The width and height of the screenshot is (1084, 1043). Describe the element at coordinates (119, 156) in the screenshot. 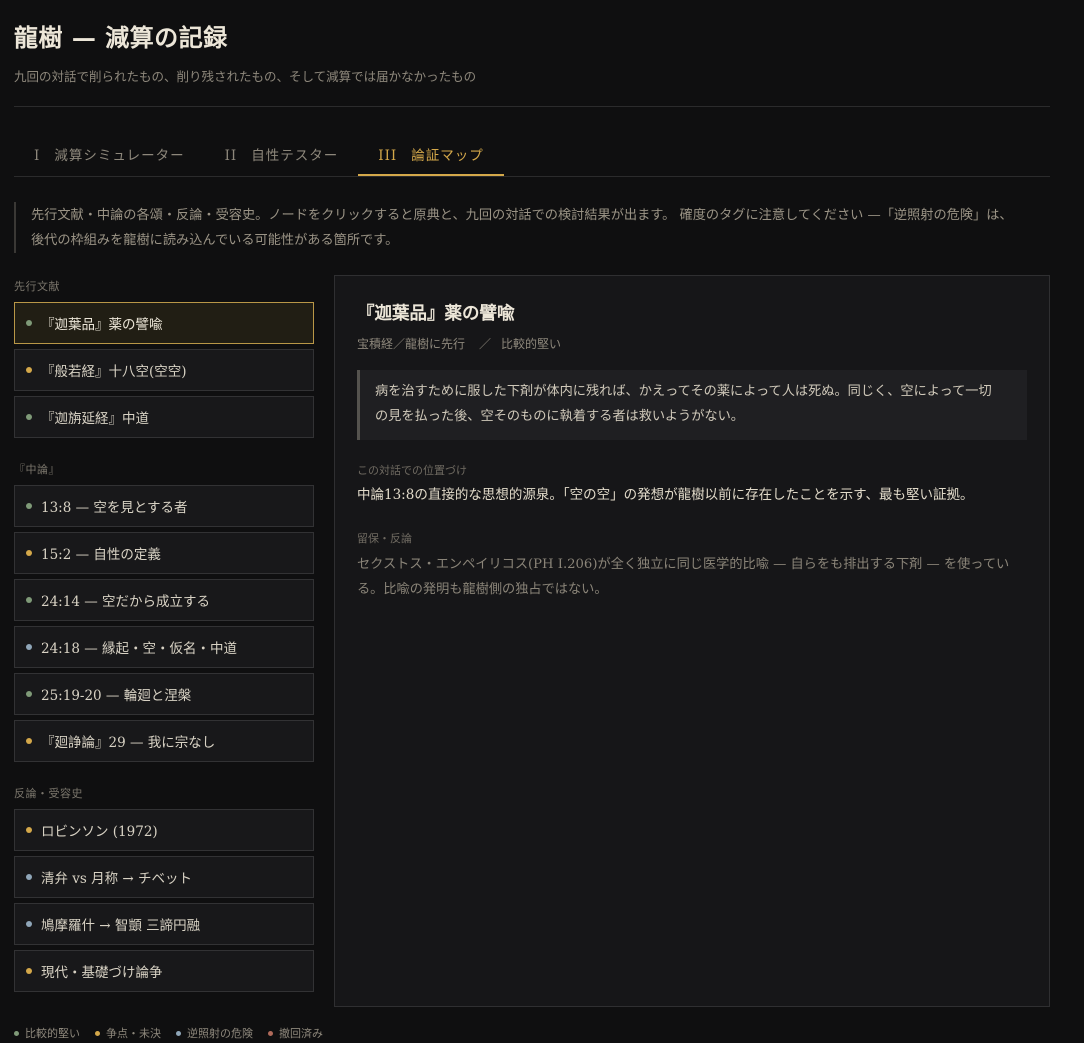

I see `tab-label: 減算シミュレーター` at that location.